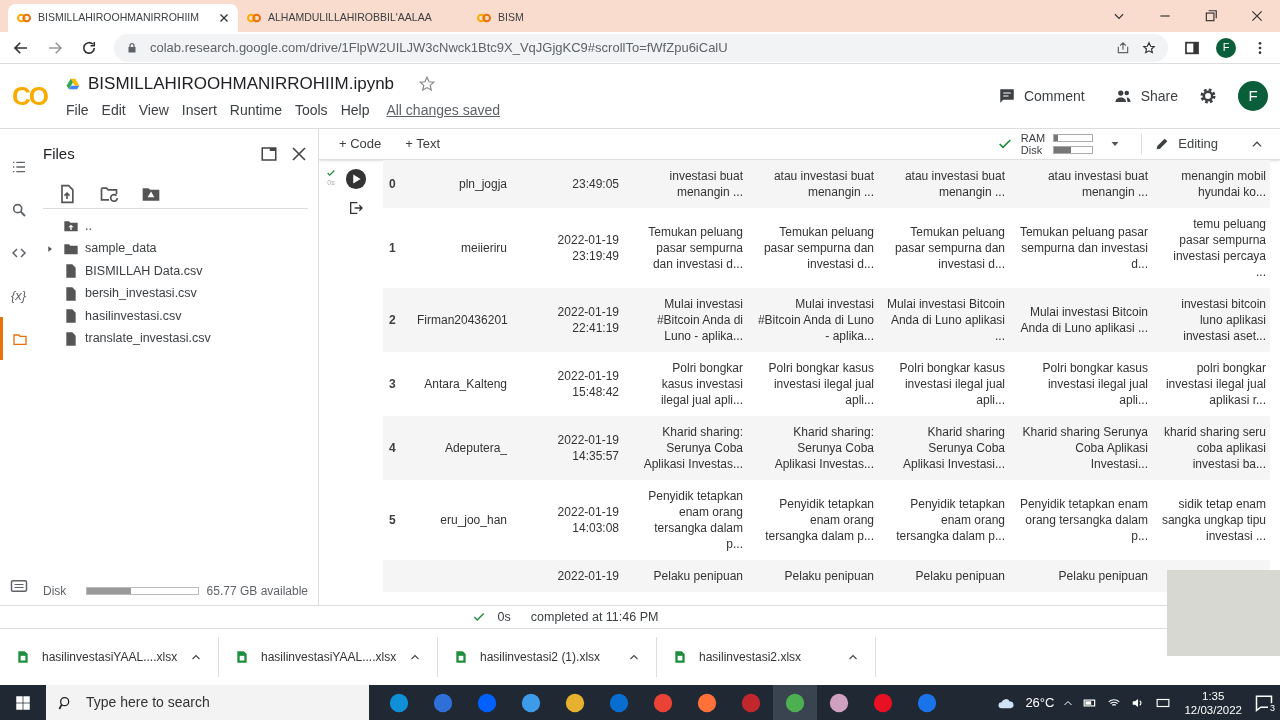 This screenshot has width=1280, height=720. Describe the element at coordinates (30, 96) in the screenshot. I see `colab-logo: CO` at that location.